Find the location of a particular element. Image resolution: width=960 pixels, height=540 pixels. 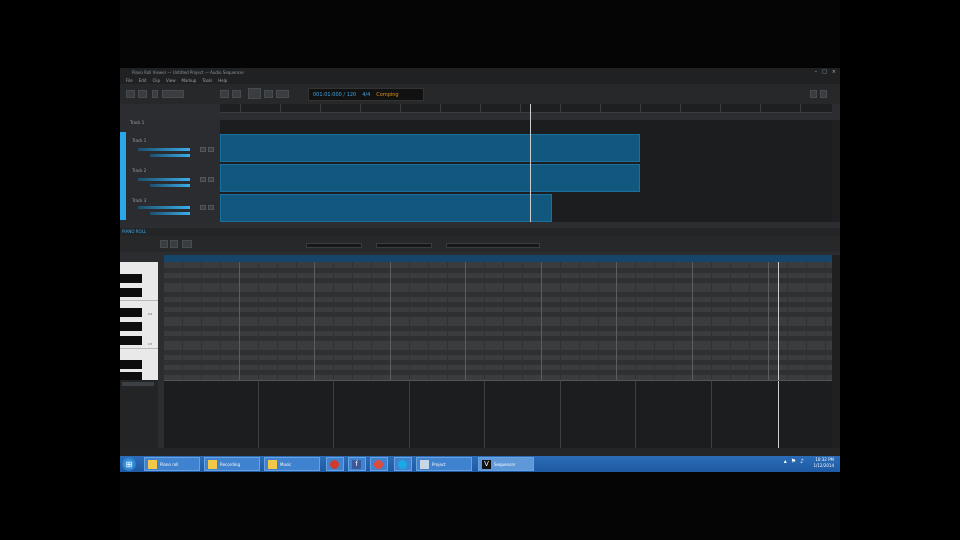

track-header-label: Track 1 is located at coordinates (137, 122).